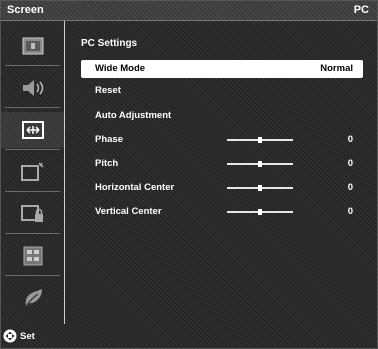 Image resolution: width=378 pixels, height=349 pixels. Describe the element at coordinates (27, 336) in the screenshot. I see `set-label: Set` at that location.